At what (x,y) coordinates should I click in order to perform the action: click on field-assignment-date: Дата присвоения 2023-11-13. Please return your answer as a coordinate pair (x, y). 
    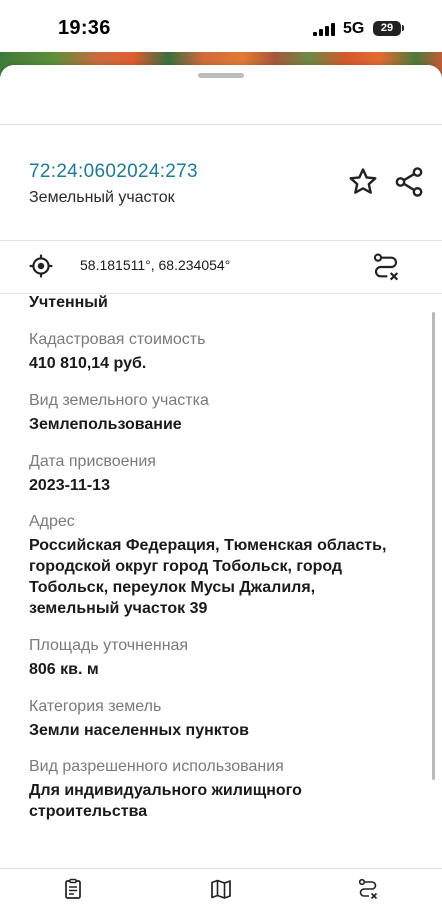
    Looking at the image, I should click on (219, 474).